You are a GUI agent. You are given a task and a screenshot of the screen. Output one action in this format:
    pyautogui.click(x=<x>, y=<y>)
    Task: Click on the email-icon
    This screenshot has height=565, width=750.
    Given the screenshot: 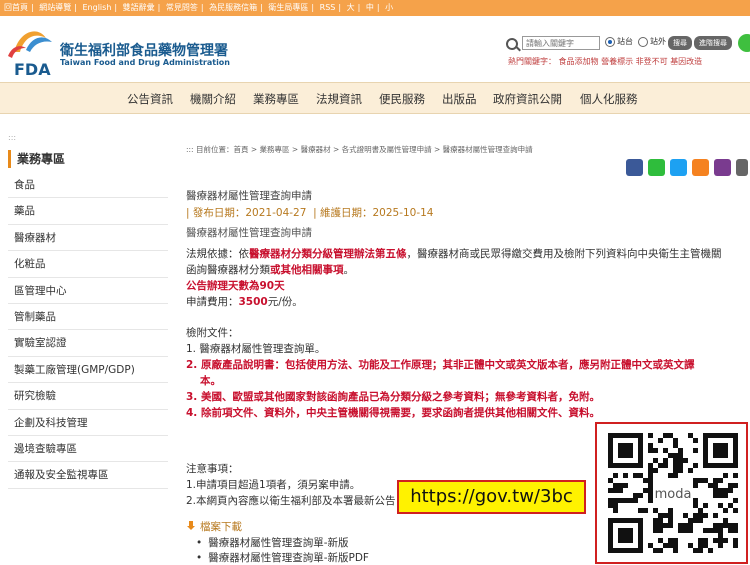 What is the action you would take?
    pyautogui.click(x=722, y=167)
    